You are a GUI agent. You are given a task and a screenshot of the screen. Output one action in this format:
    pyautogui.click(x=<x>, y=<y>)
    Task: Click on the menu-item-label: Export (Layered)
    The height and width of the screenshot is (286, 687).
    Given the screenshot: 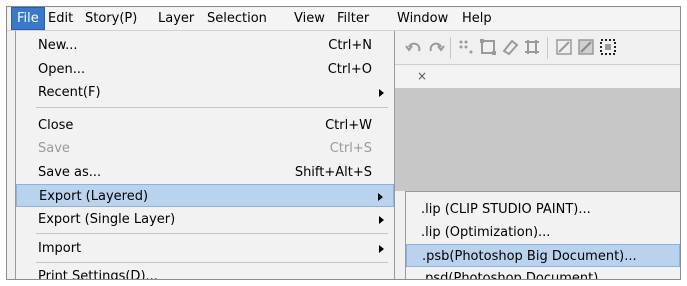 What is the action you would take?
    pyautogui.click(x=94, y=196)
    